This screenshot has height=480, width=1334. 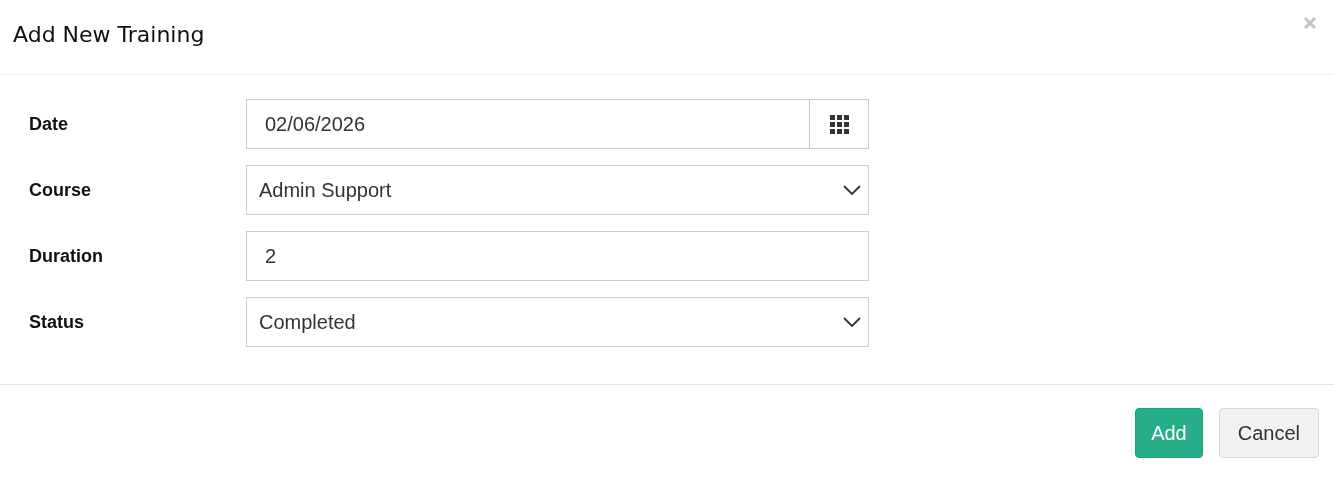 What do you see at coordinates (49, 124) in the screenshot?
I see `field-label: Date` at bounding box center [49, 124].